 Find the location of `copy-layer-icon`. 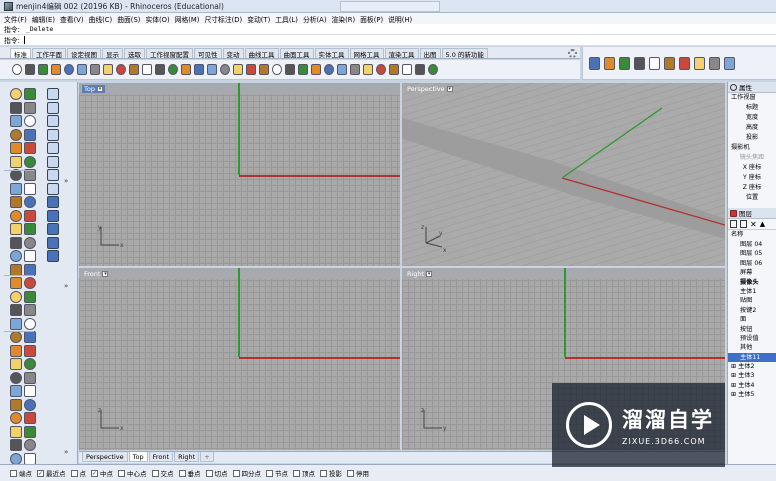

copy-layer-icon is located at coordinates (743, 224).